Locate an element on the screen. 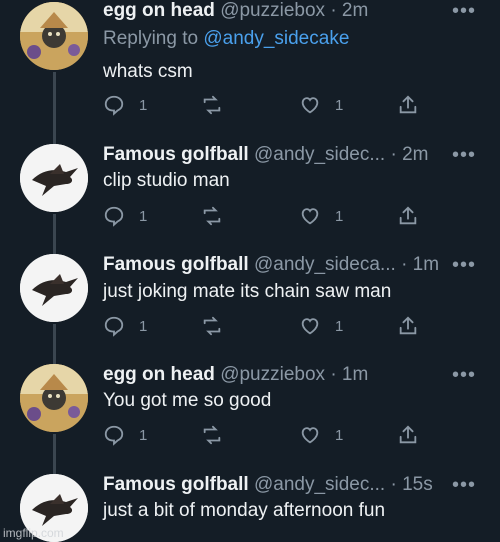 This screenshot has width=500, height=542. tweet-header: egg on head @puzziebox · 1m is located at coordinates (235, 375).